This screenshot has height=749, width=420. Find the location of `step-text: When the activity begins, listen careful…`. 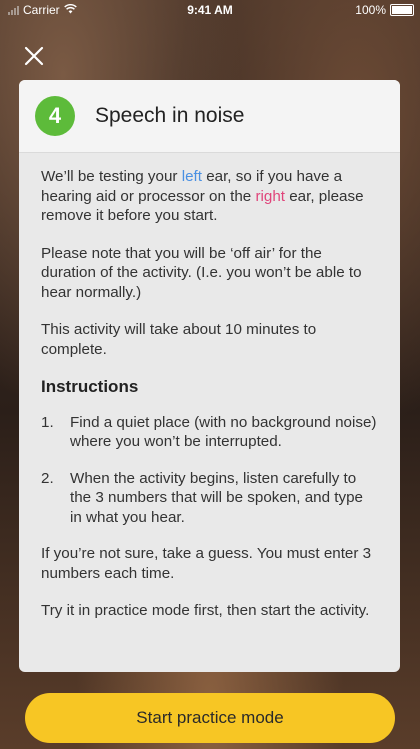

step-text: When the activity begins, listen careful… is located at coordinates (216, 497).